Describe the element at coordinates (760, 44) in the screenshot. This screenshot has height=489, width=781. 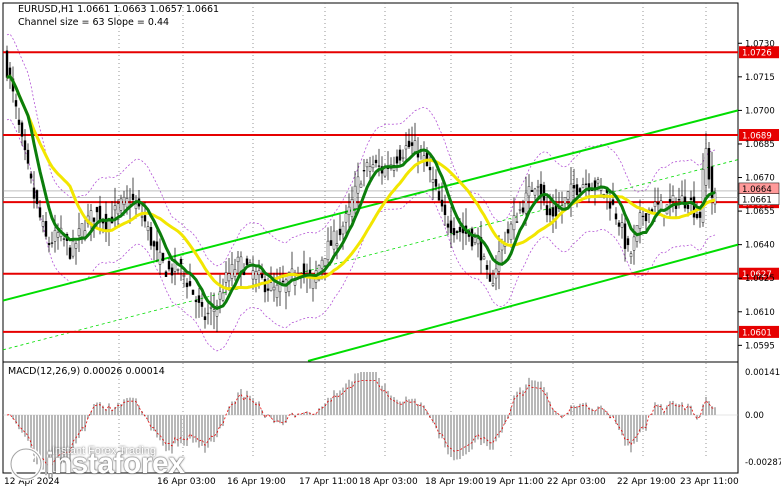
I see `price-axis-label: 1.0730` at that location.